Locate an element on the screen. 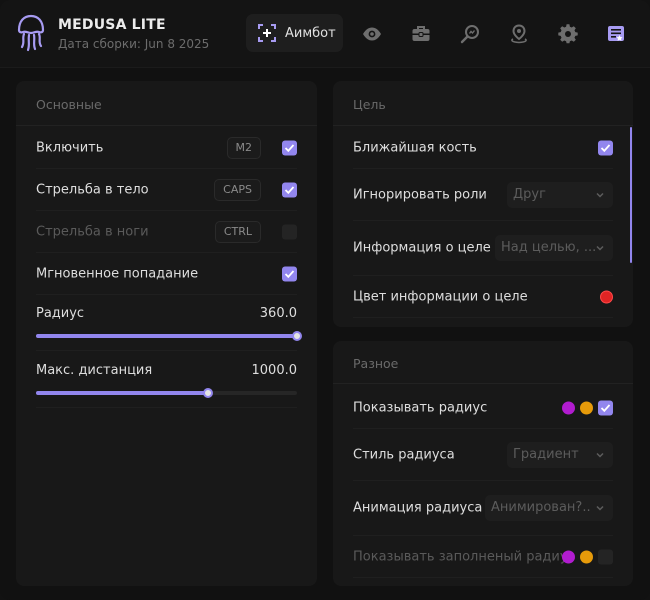 Image resolution: width=650 pixels, height=600 pixels. radius-slider is located at coordinates (169, 336).